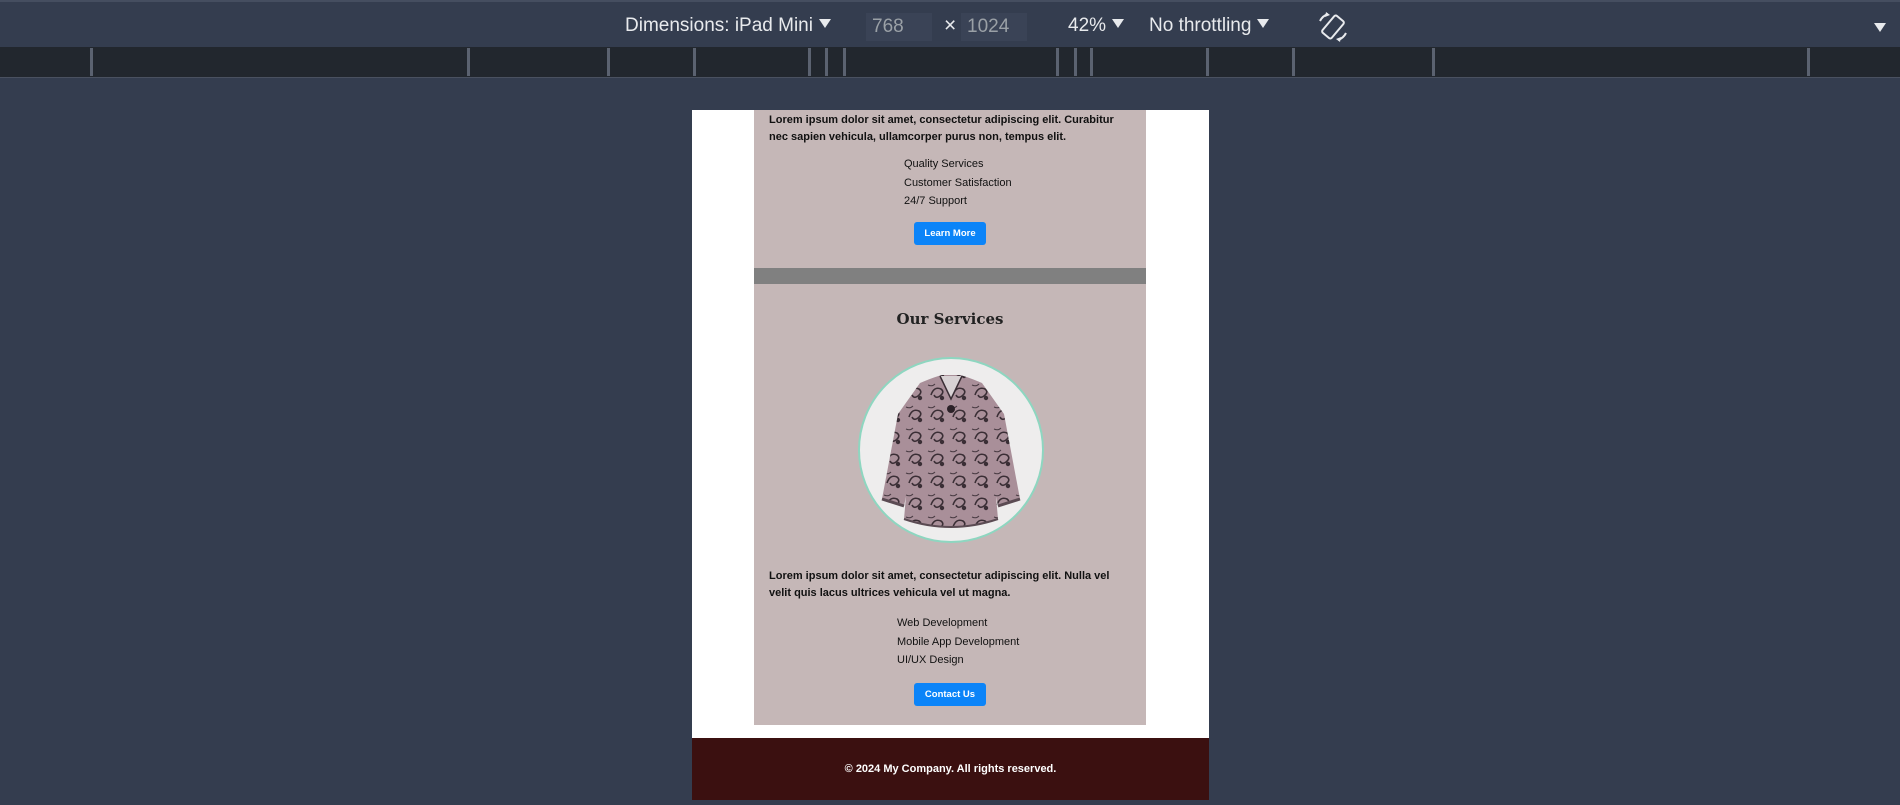 This screenshot has height=805, width=1900. I want to click on blouse-illustration, so click(951, 451).